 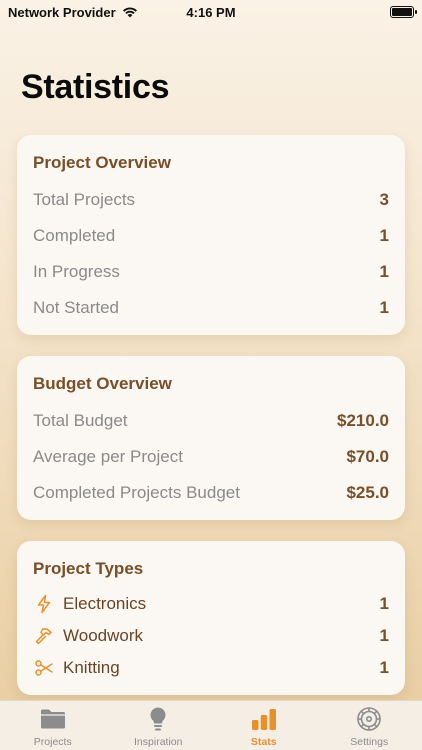 What do you see at coordinates (76, 307) in the screenshot?
I see `stat-label: Not Started` at bounding box center [76, 307].